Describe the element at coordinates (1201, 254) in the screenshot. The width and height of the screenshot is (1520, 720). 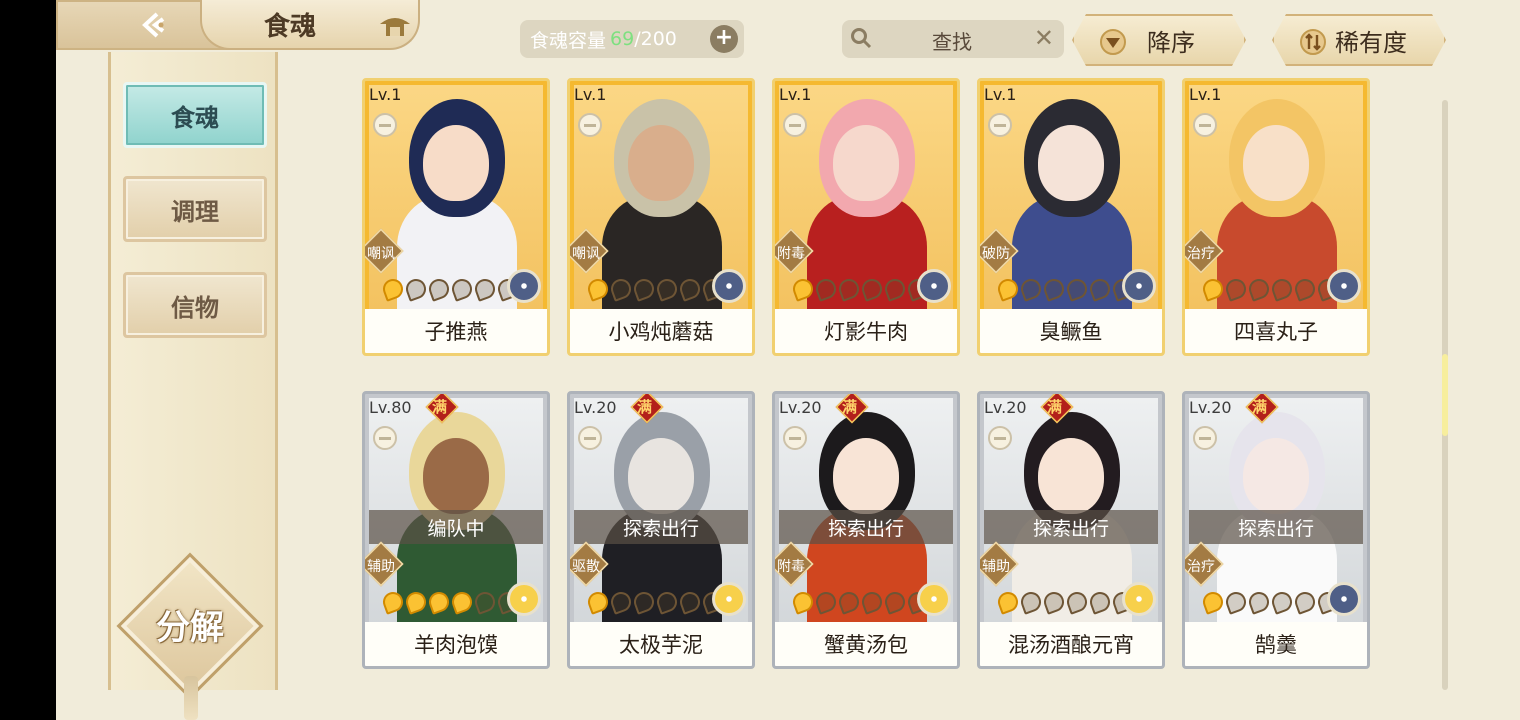
I see `role-label: 治疗` at that location.